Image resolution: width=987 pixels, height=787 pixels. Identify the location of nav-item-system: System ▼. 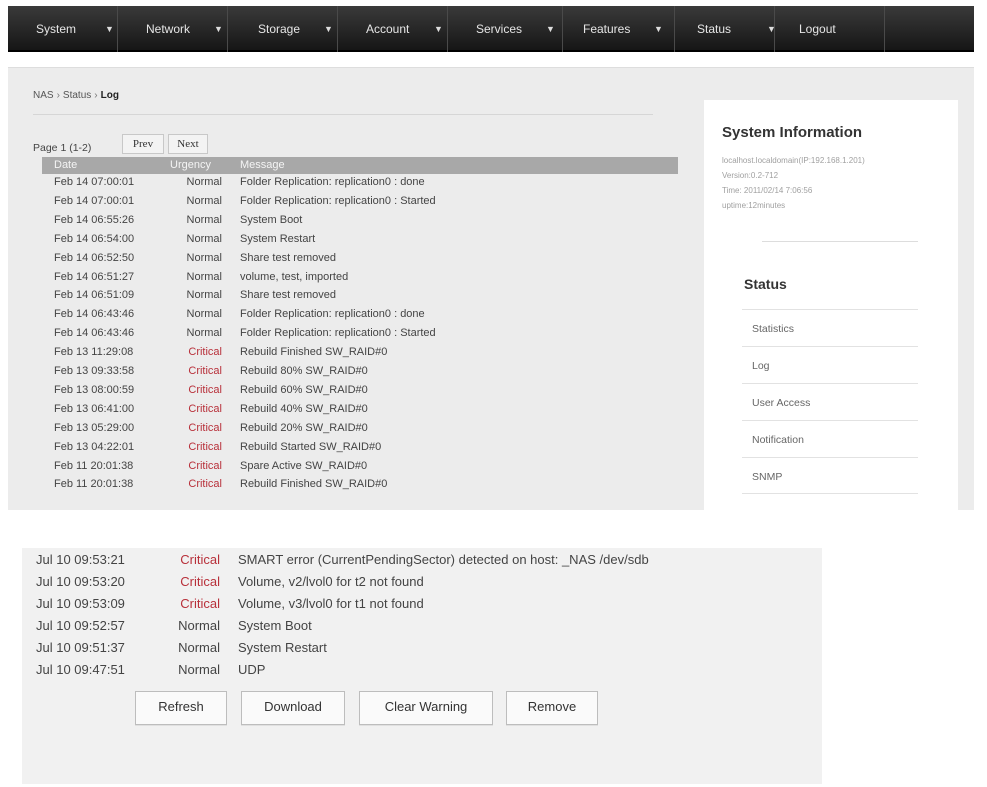
(63, 29).